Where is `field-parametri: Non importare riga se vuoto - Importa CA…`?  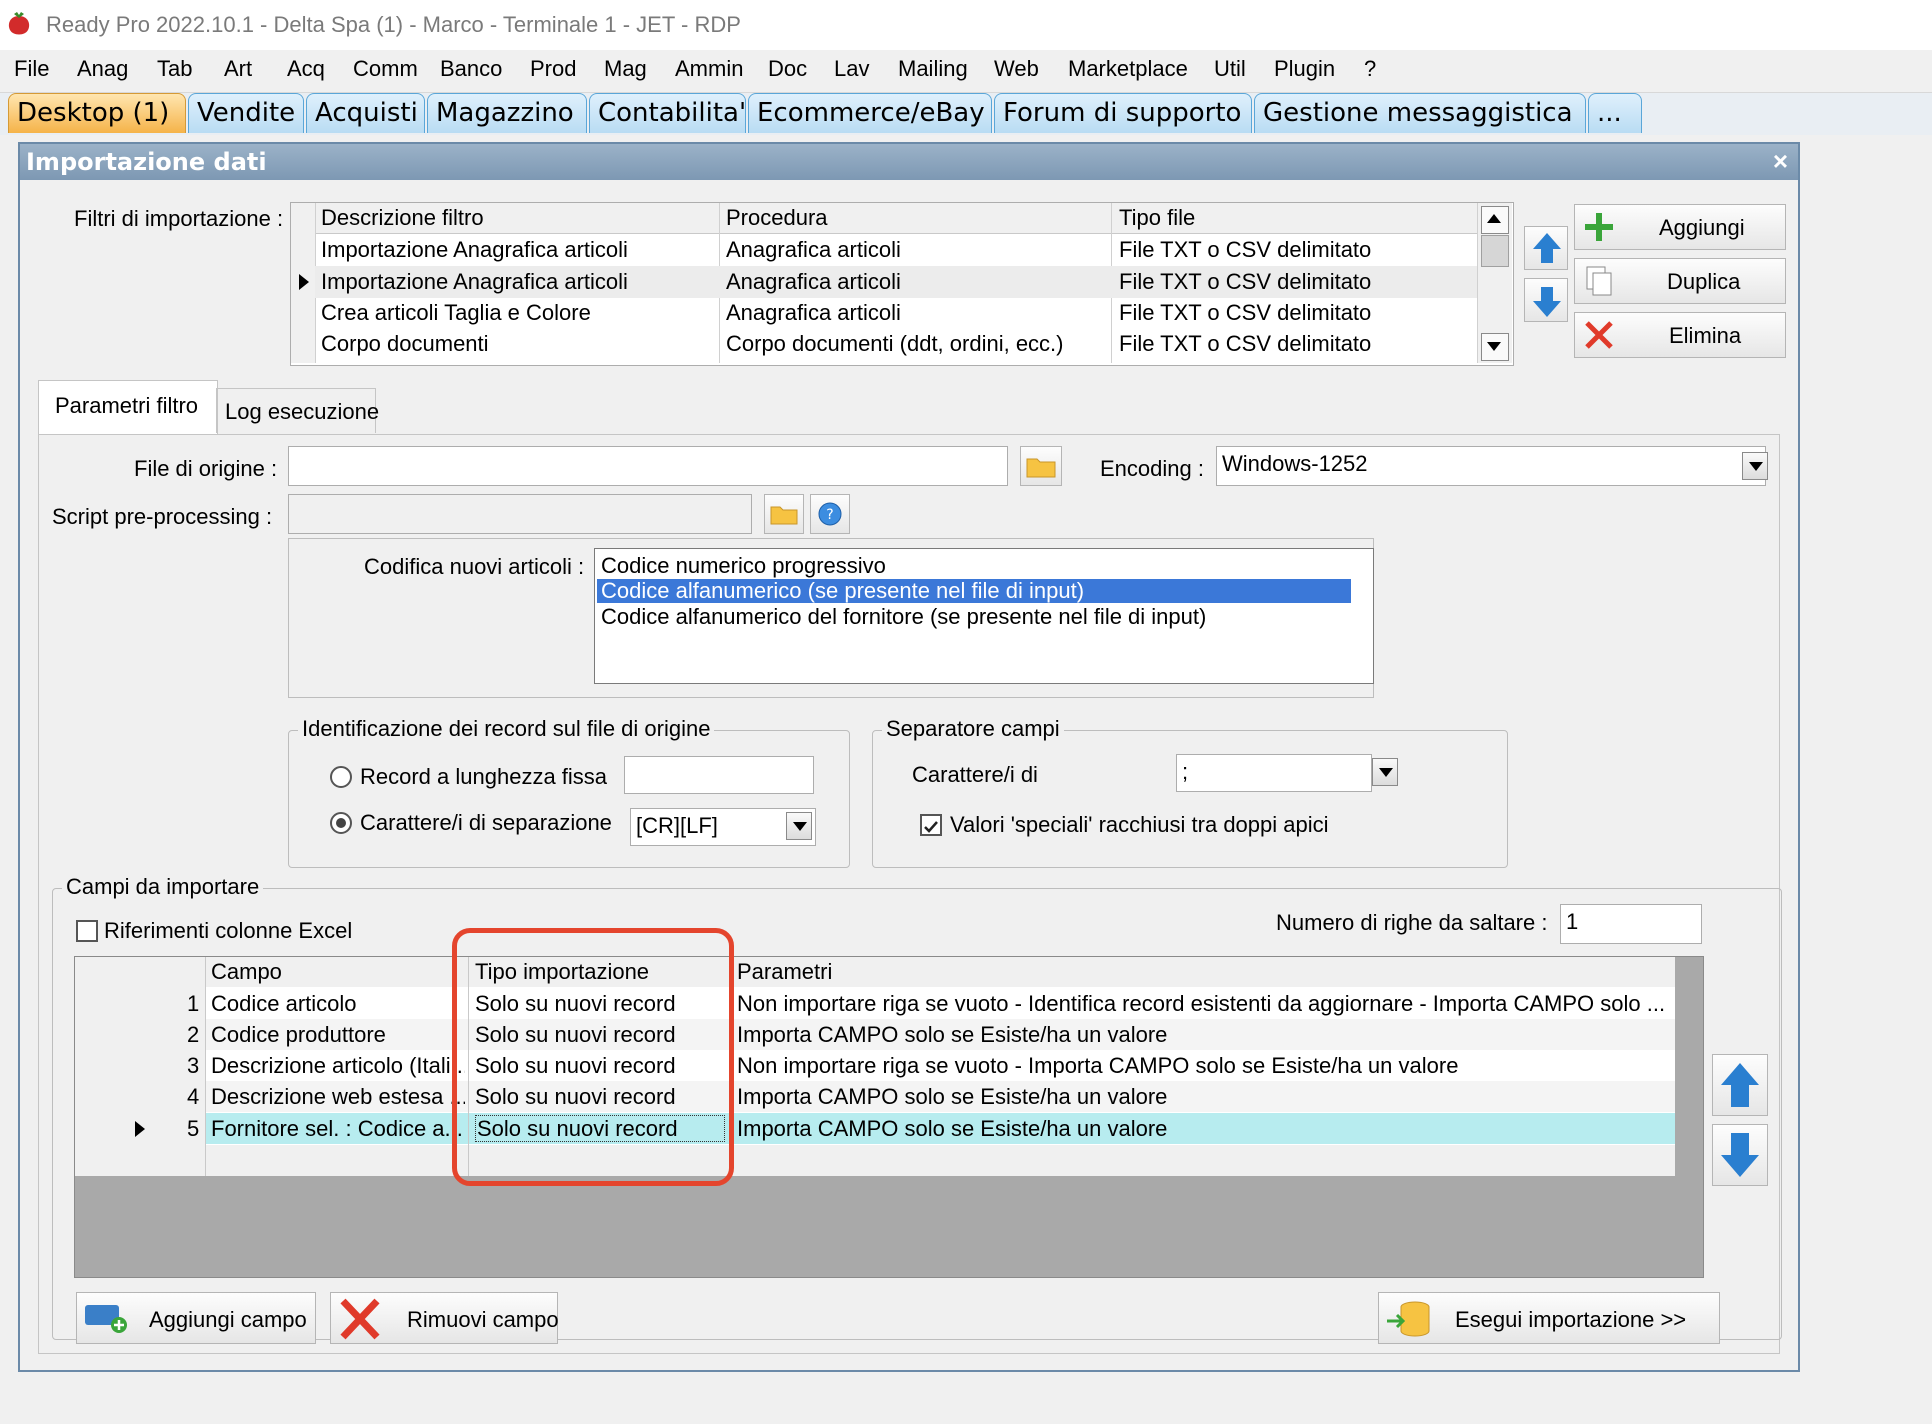 field-parametri: Non importare riga se vuoto - Importa CA… is located at coordinates (1098, 1065).